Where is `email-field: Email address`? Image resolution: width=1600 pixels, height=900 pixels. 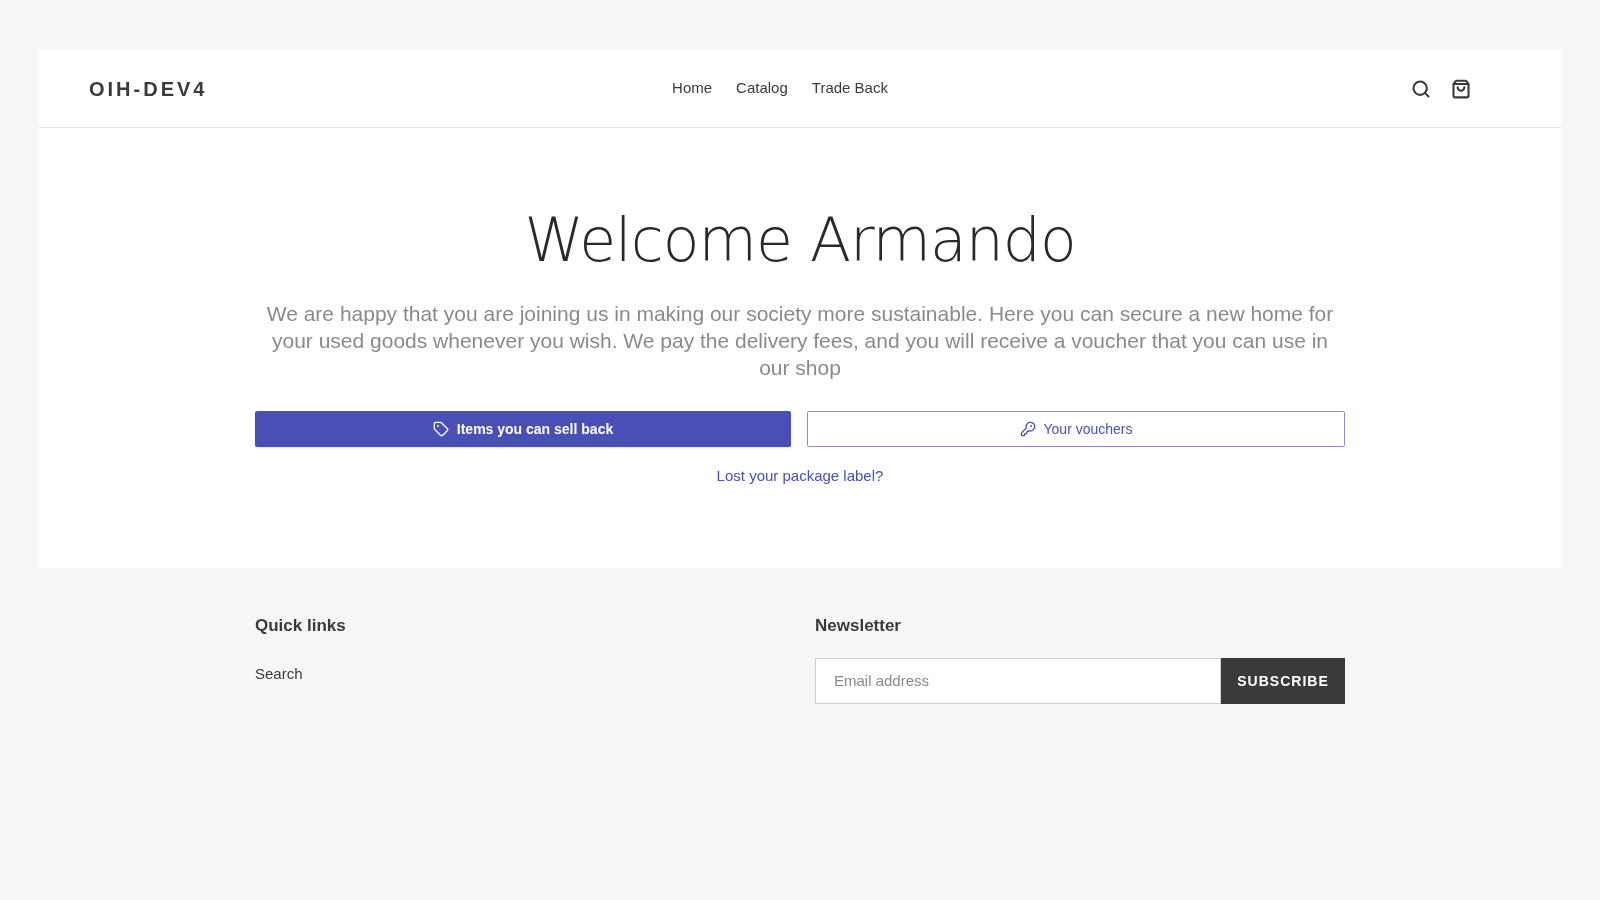 email-field: Email address is located at coordinates (1018, 681).